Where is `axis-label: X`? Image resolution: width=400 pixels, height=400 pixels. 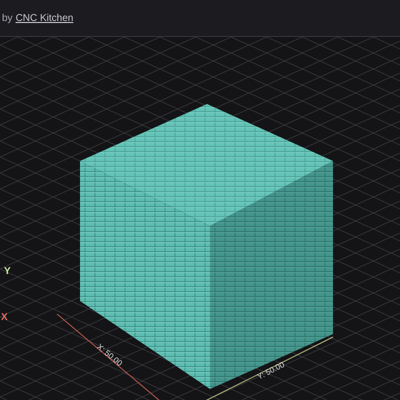 axis-label: X is located at coordinates (4, 317).